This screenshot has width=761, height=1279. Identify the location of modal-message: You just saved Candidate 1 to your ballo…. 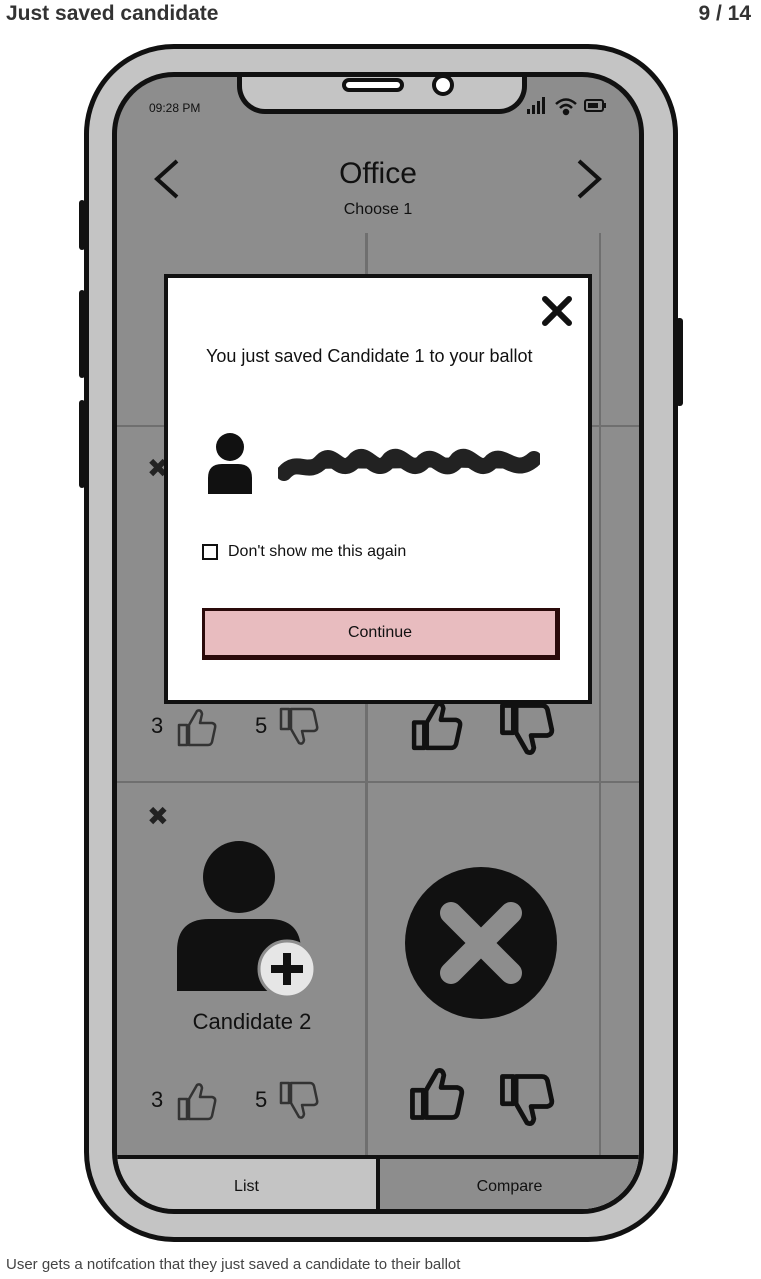
(369, 356).